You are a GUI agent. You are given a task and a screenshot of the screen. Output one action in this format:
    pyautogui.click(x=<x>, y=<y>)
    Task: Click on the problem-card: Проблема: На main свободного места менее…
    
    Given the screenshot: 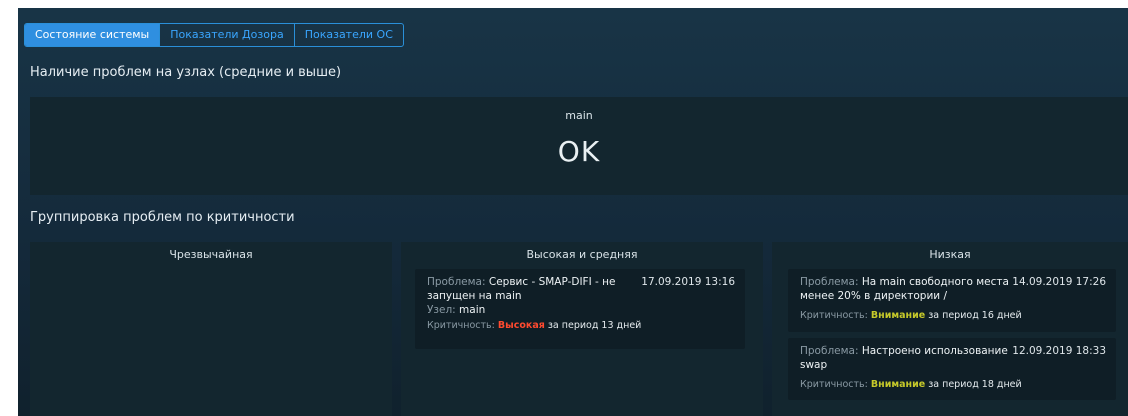 What is the action you would take?
    pyautogui.click(x=952, y=300)
    